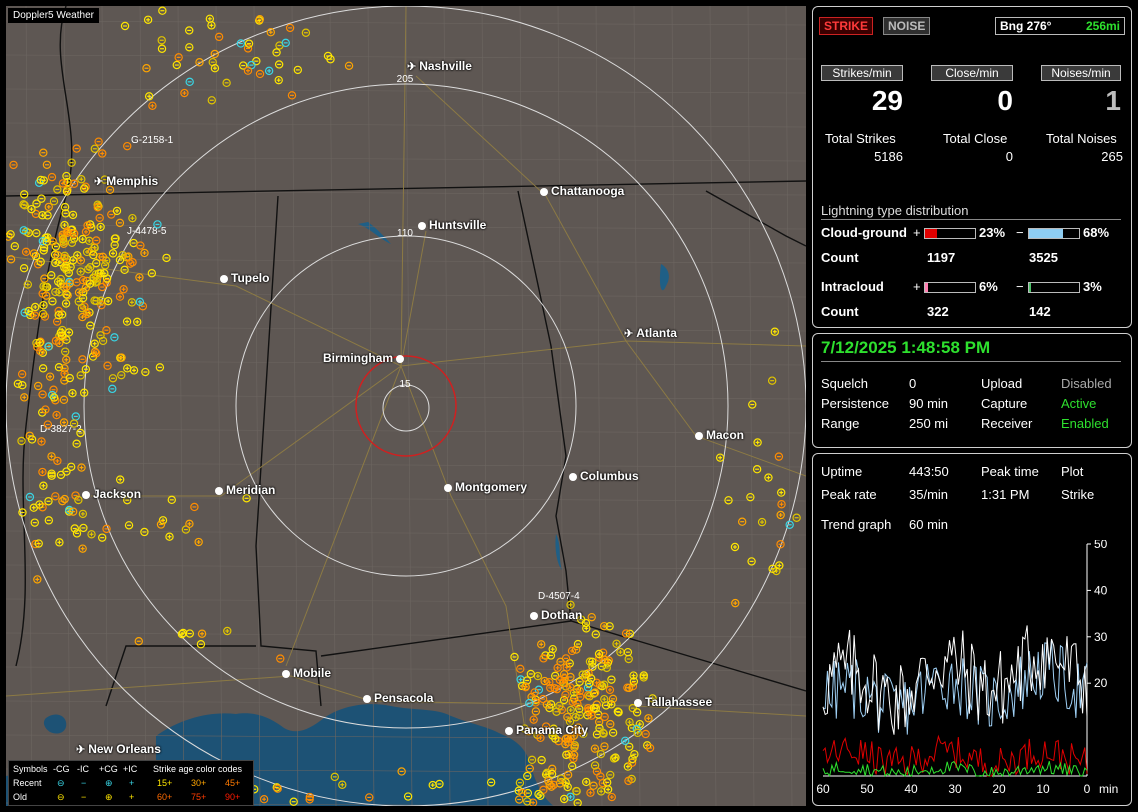 Image resolution: width=1138 pixels, height=812 pixels. I want to click on cg-negative-count: 3525, so click(1043, 257).